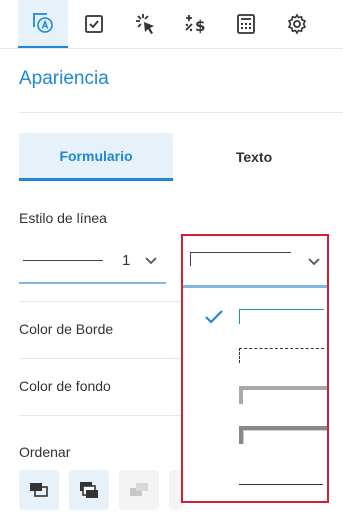  I want to click on calculator-tab-button, so click(246, 24).